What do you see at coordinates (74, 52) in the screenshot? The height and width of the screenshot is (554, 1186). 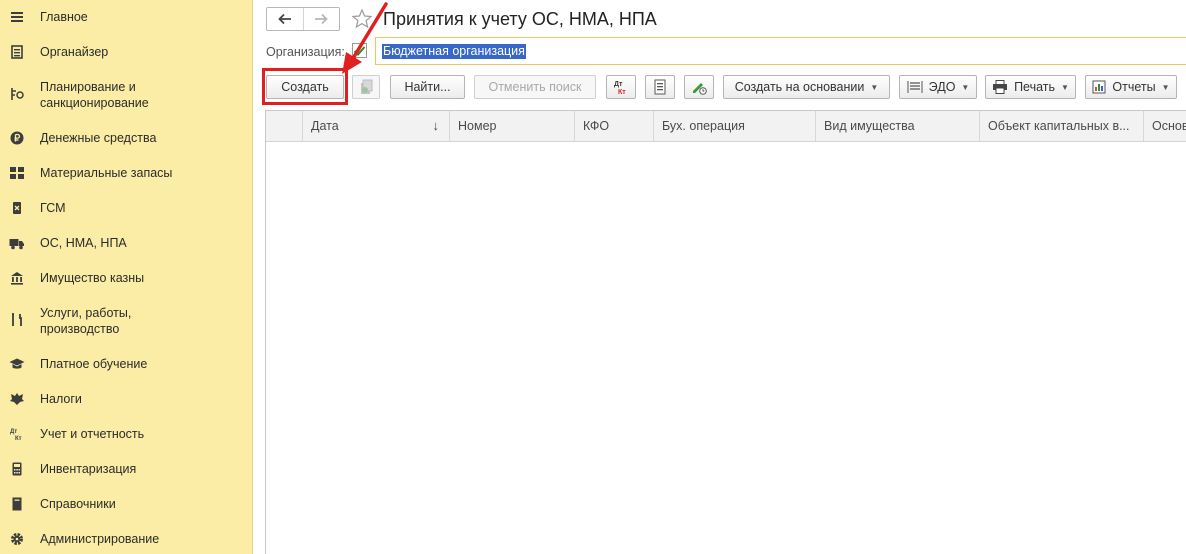 I see `sidebar-item-label: Органайзер` at bounding box center [74, 52].